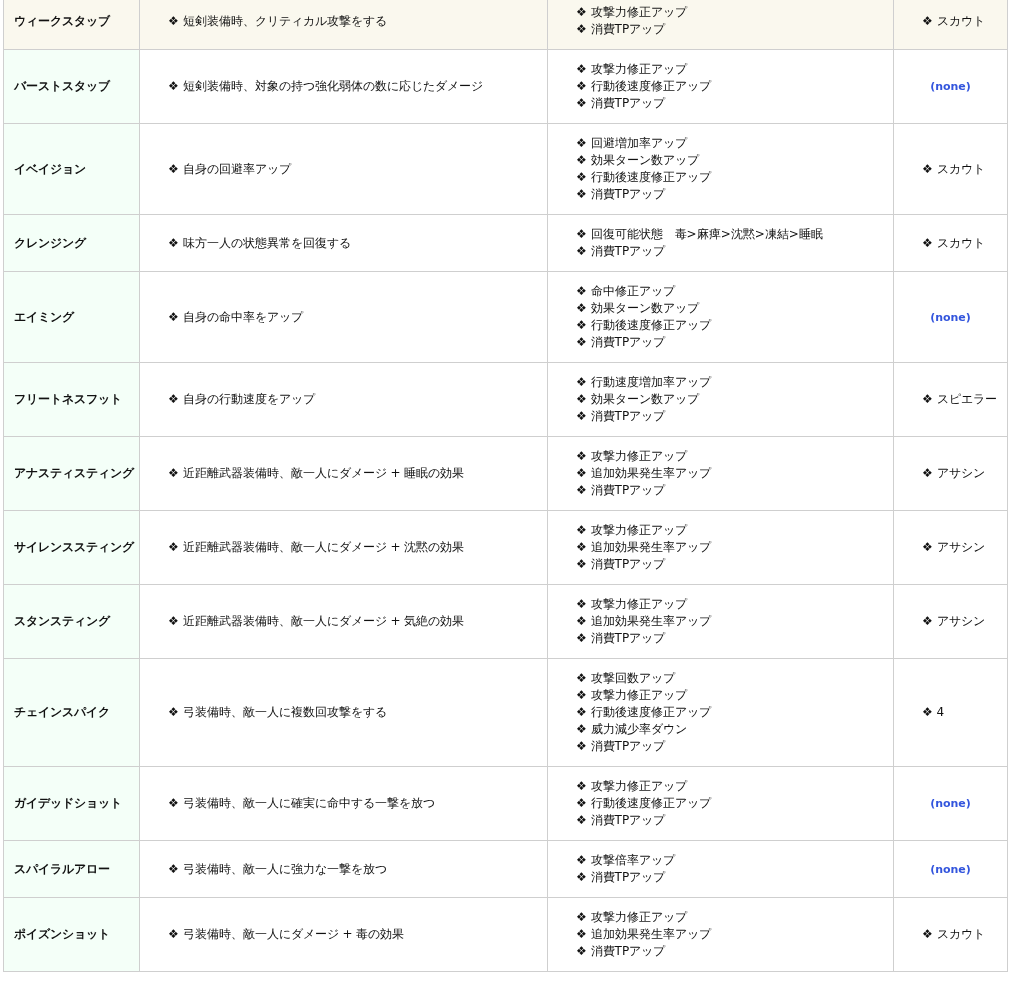  What do you see at coordinates (301, 803) in the screenshot?
I see `skill-description: ❖ 弓装備時、敵一人に確実に命中する一撃を放つ` at bounding box center [301, 803].